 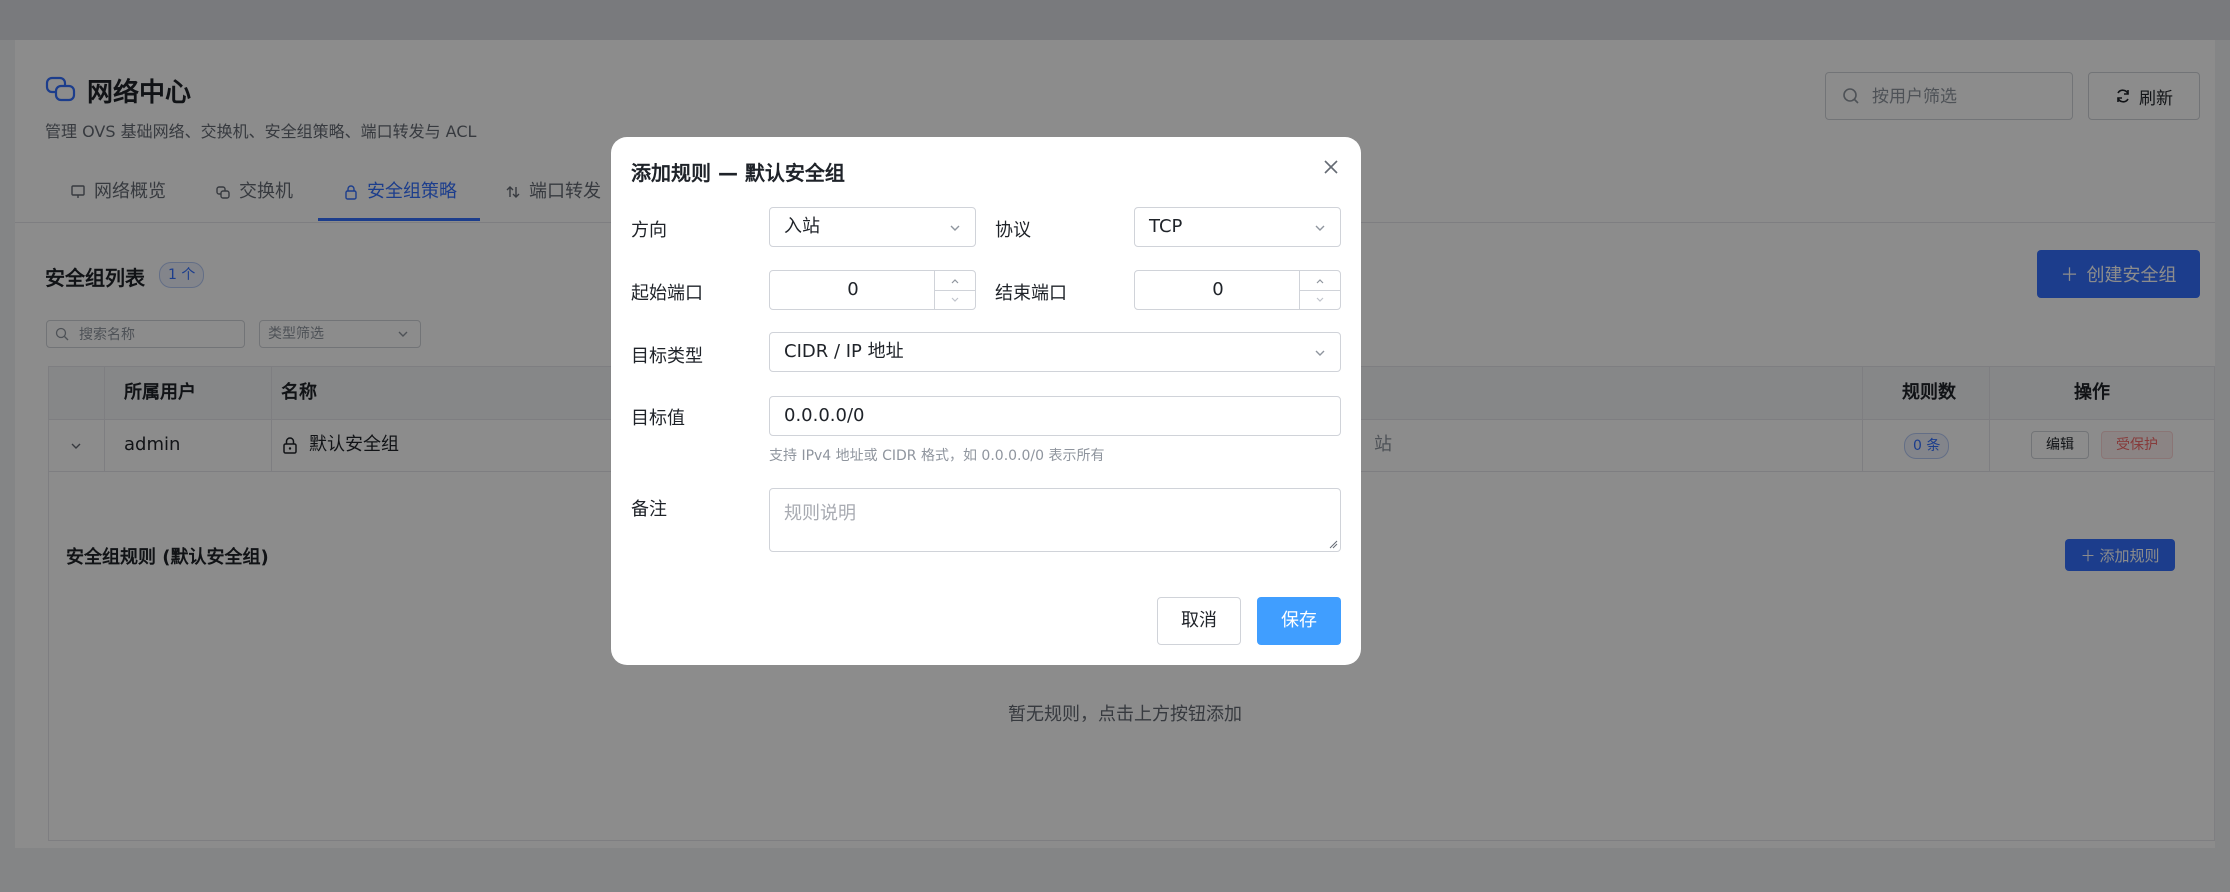 What do you see at coordinates (820, 513) in the screenshot?
I see `note-placeholder: 规则说明` at bounding box center [820, 513].